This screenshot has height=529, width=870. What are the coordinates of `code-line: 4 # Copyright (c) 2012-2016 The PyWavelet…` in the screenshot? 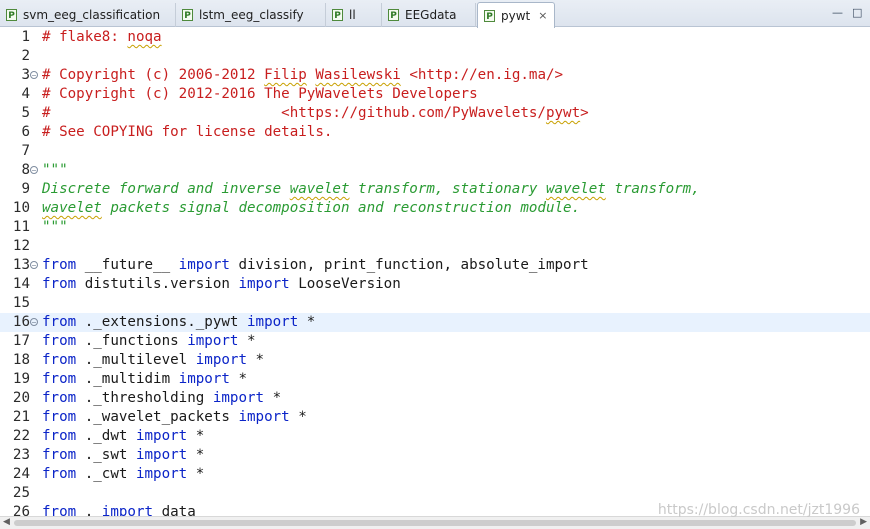 It's located at (435, 94).